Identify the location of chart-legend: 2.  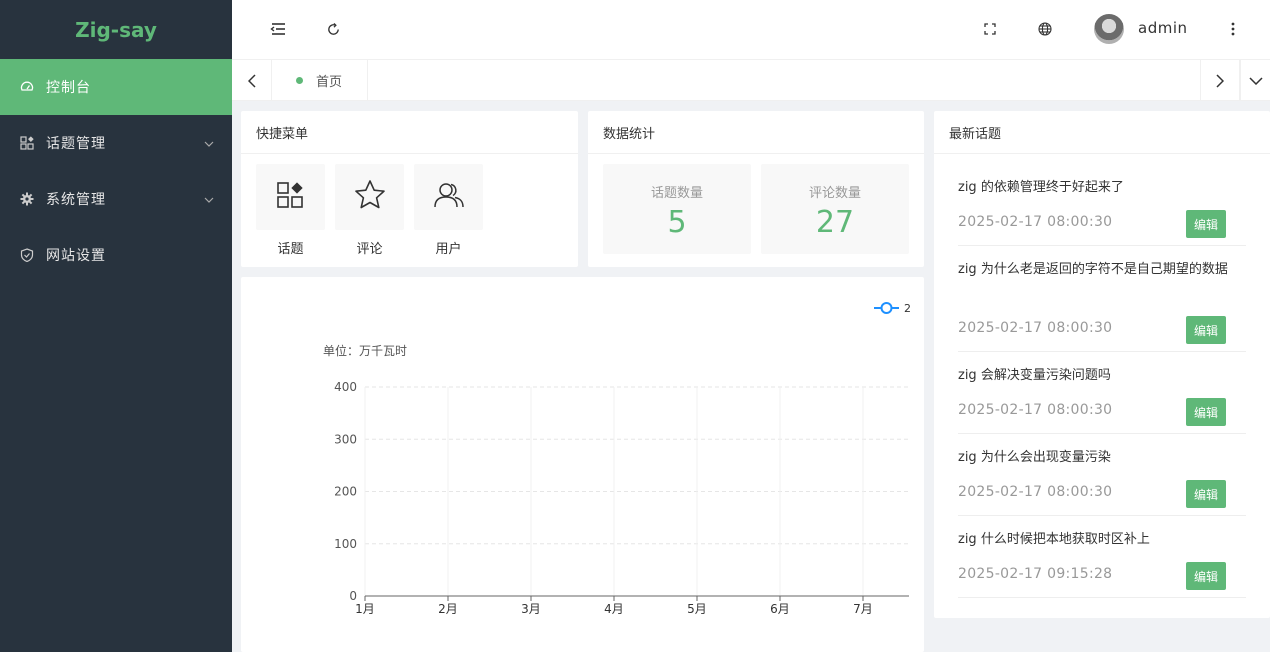
(892, 308).